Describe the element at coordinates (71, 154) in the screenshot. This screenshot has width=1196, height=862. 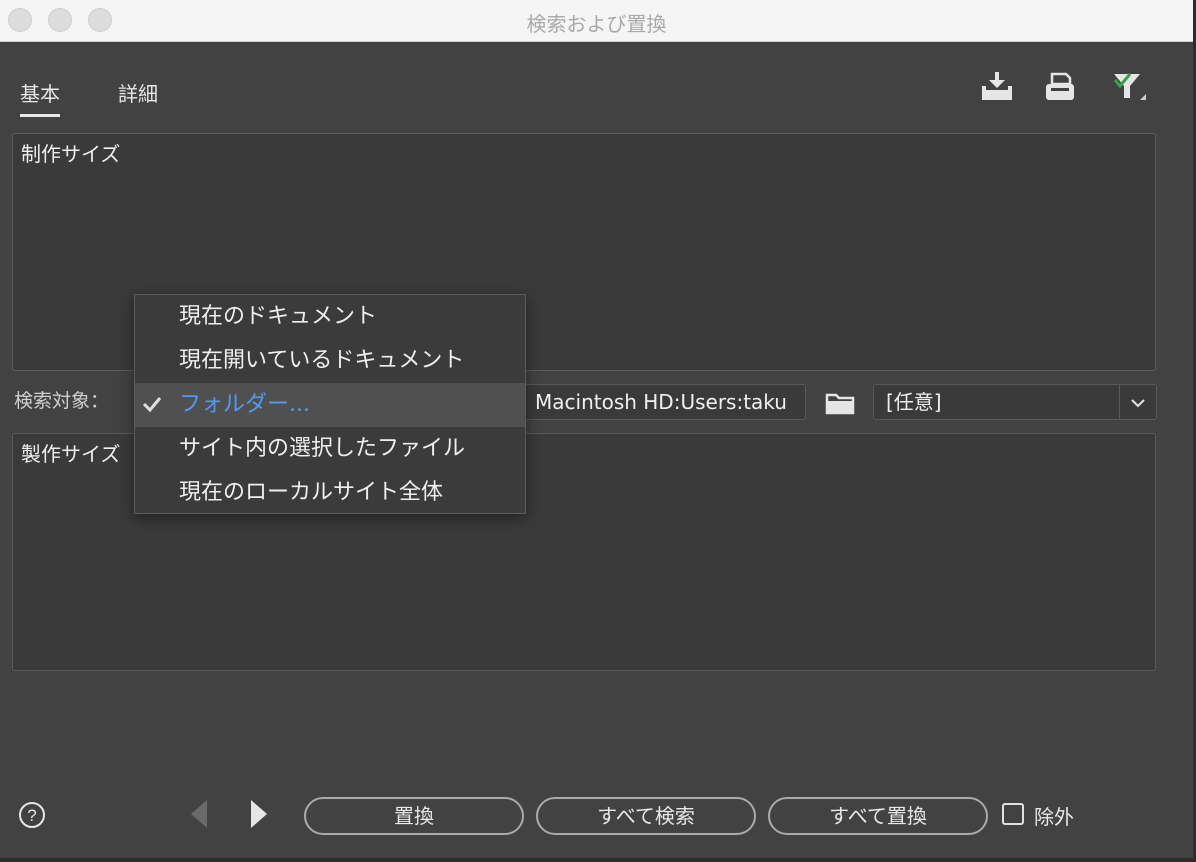
I see `find-text-value: 制作サイズ` at that location.